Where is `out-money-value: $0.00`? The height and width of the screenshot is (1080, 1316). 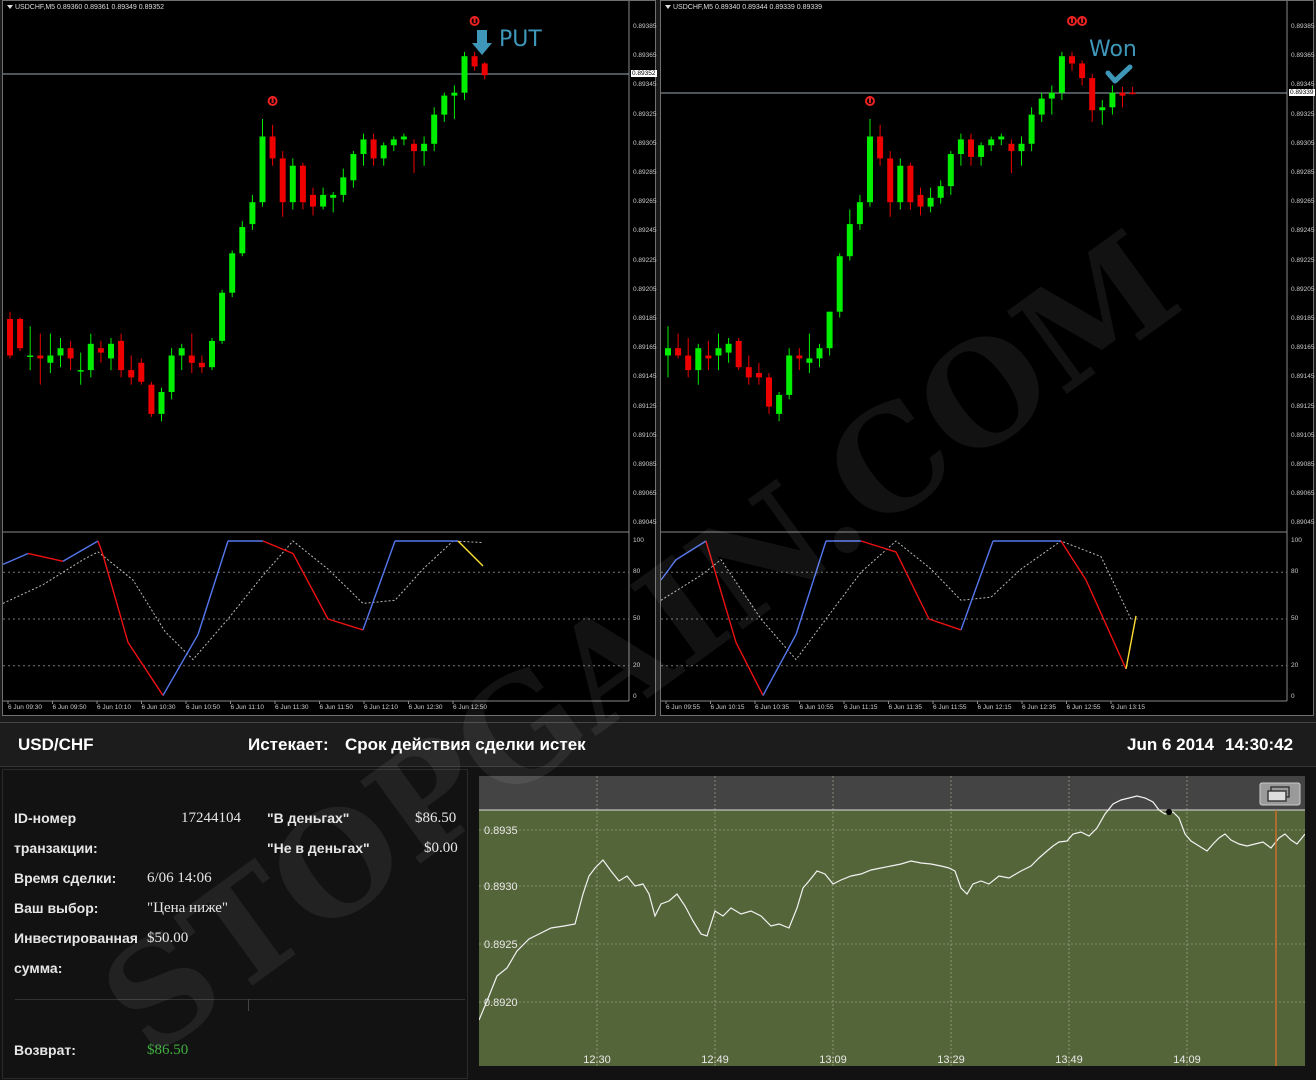
out-money-value: $0.00 is located at coordinates (441, 848).